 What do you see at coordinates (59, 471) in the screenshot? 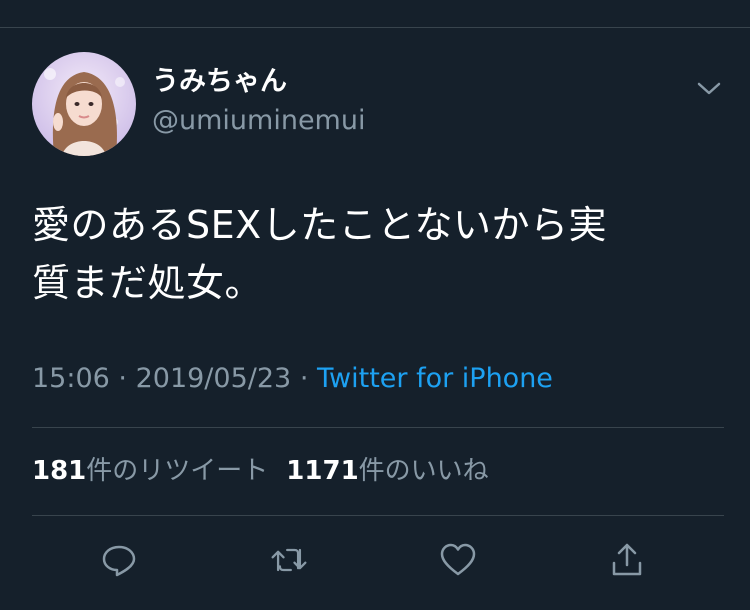
I see `retweets-count: 181` at bounding box center [59, 471].